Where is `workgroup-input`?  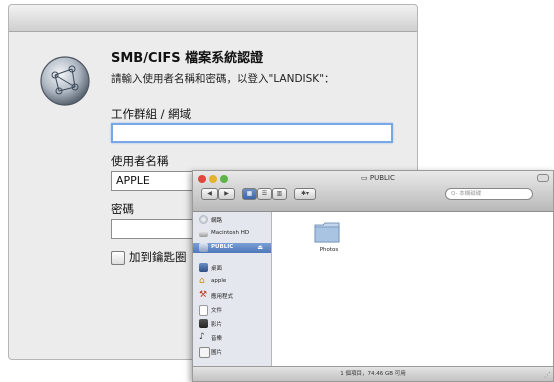
workgroup-input is located at coordinates (252, 133).